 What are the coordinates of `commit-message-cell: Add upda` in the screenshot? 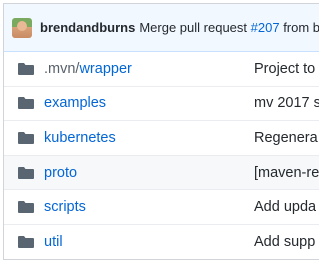 It's located at (285, 207).